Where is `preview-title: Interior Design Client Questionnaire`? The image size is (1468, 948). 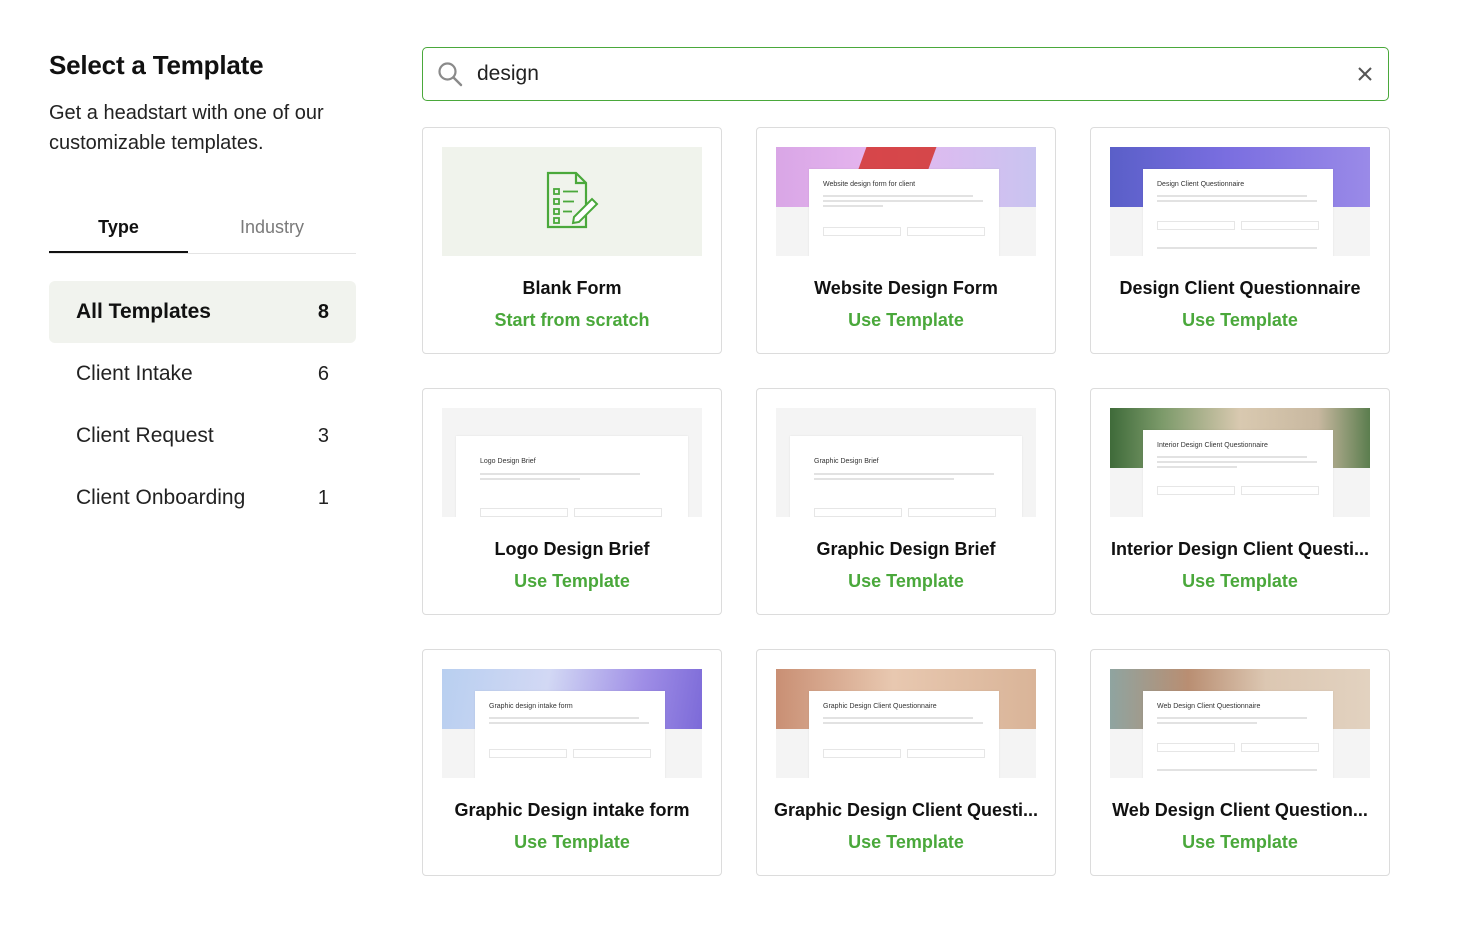
preview-title: Interior Design Client Questionnaire is located at coordinates (1212, 445).